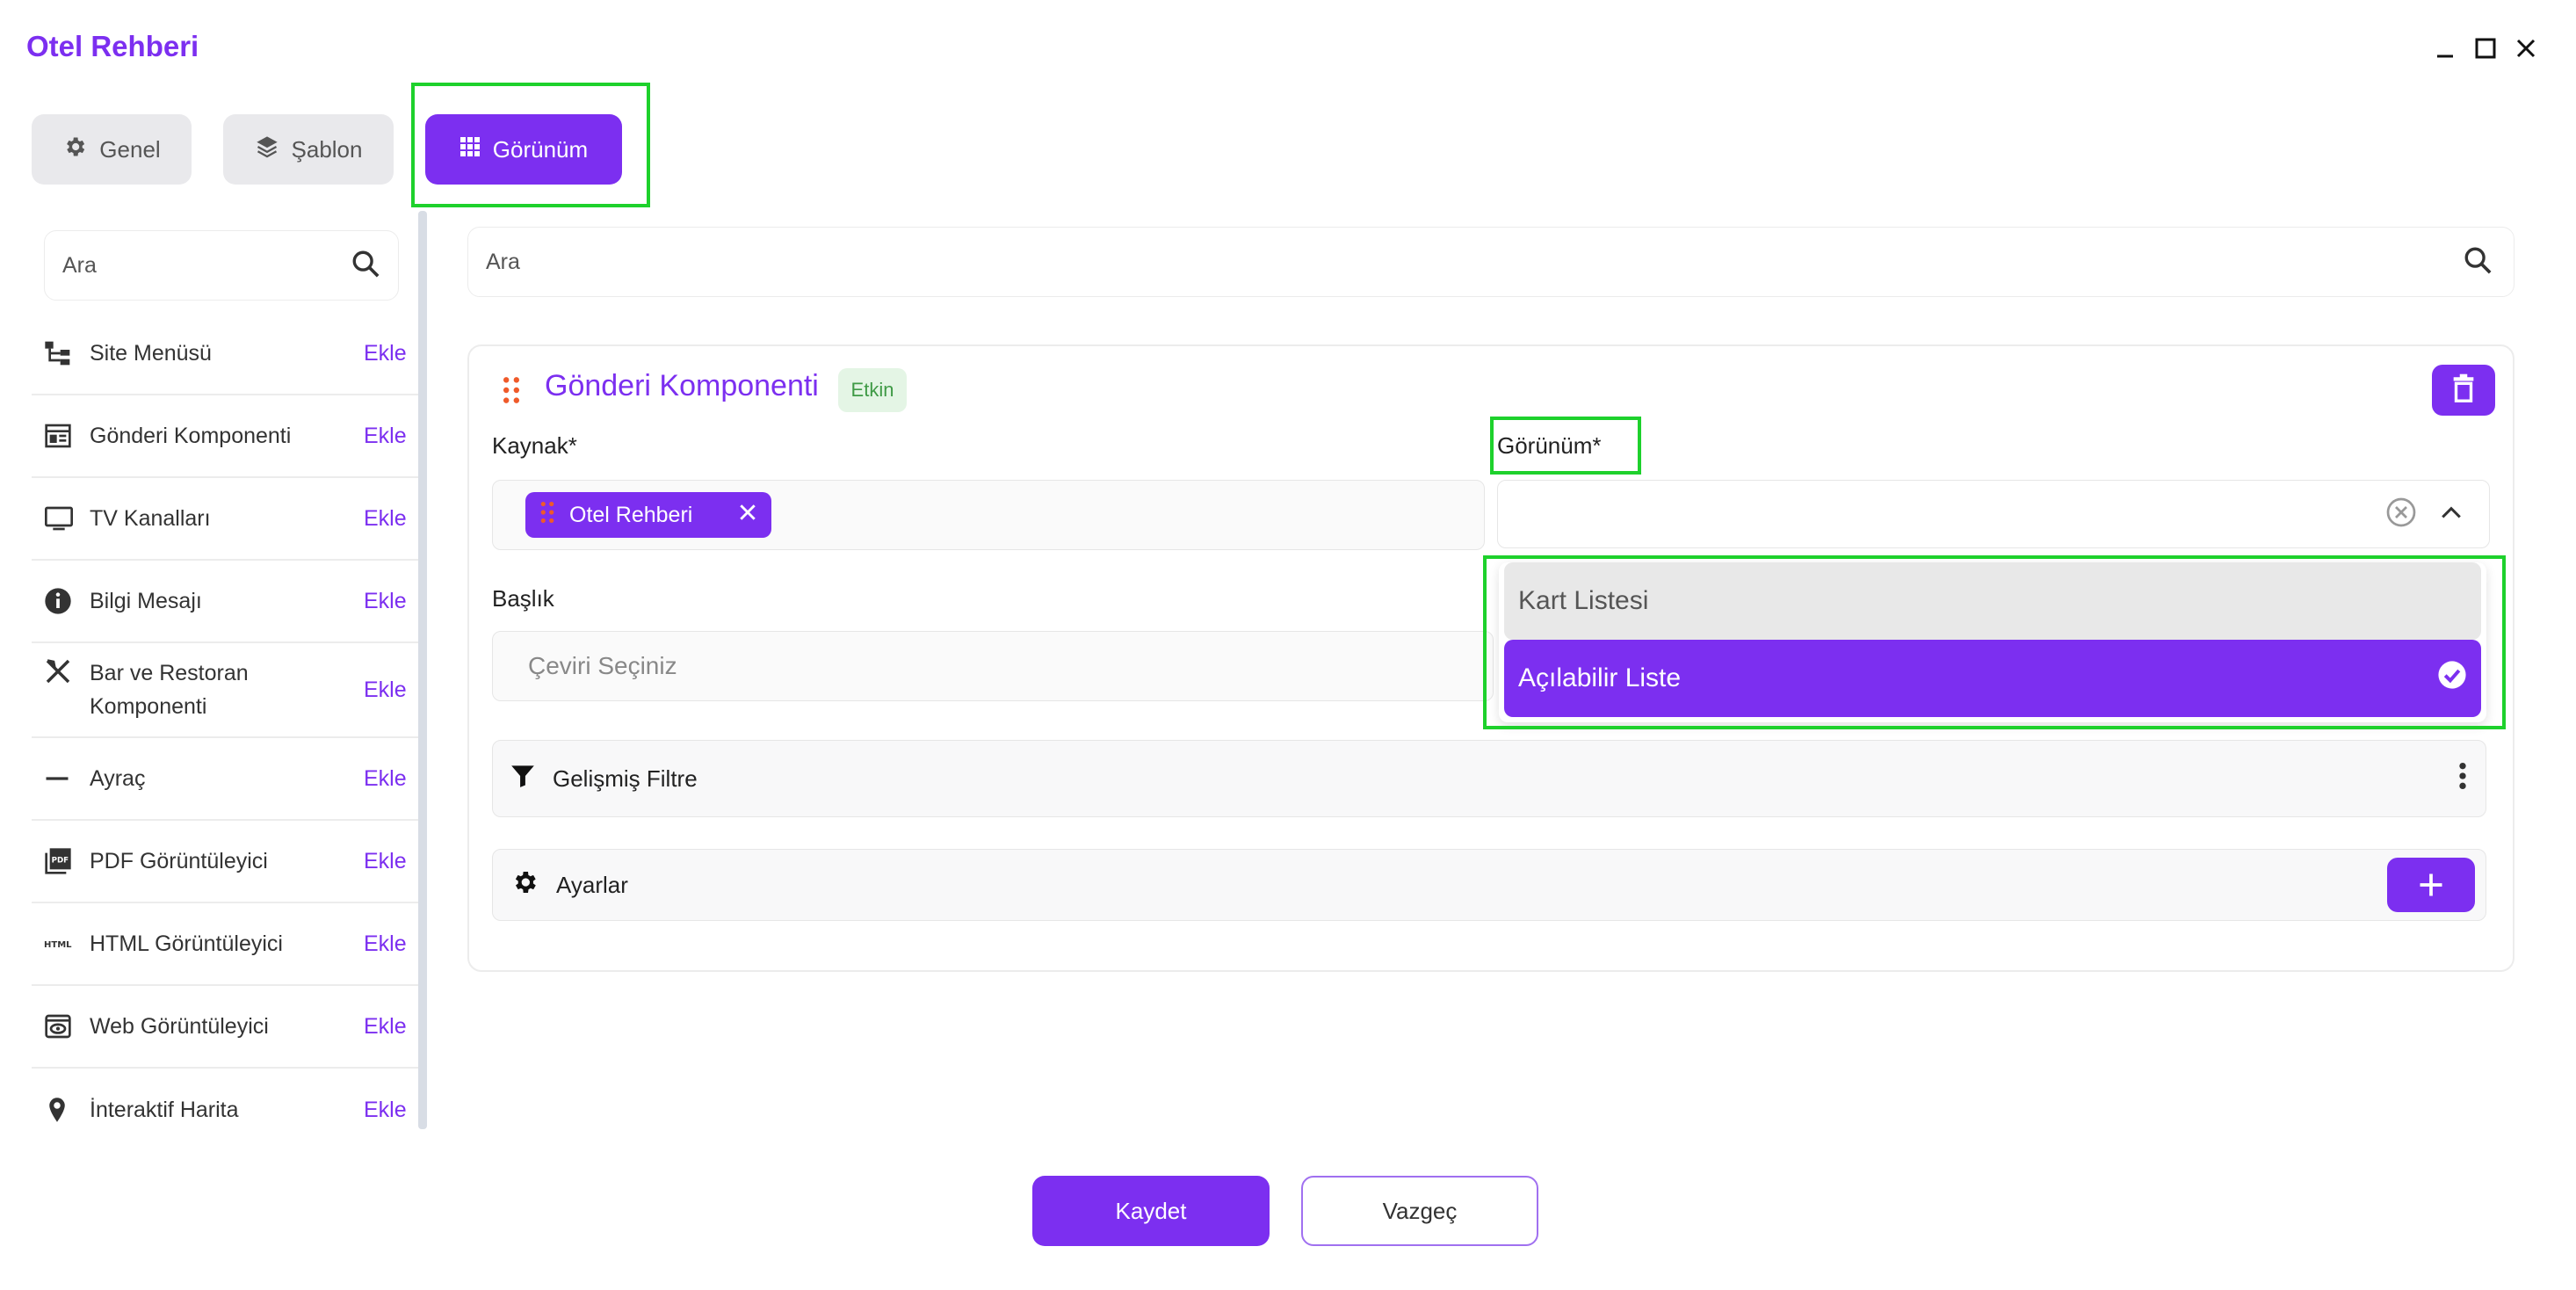  I want to click on tab-genel: Genel, so click(112, 150).